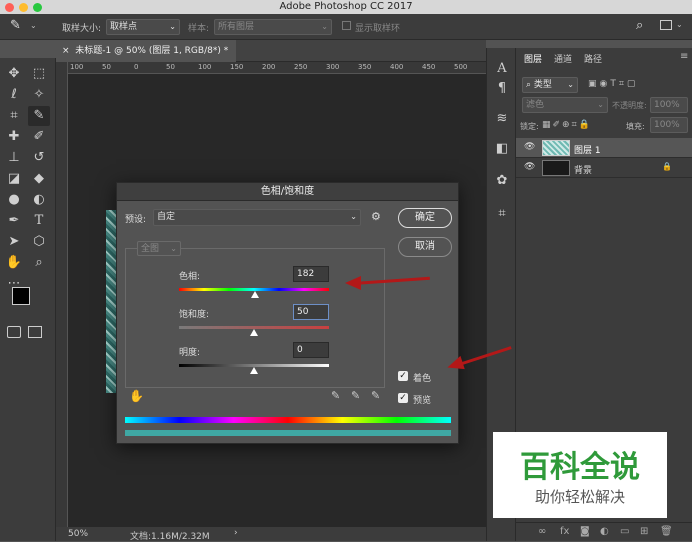 The width and height of the screenshot is (692, 542). I want to click on ok-button: 确定, so click(425, 218).